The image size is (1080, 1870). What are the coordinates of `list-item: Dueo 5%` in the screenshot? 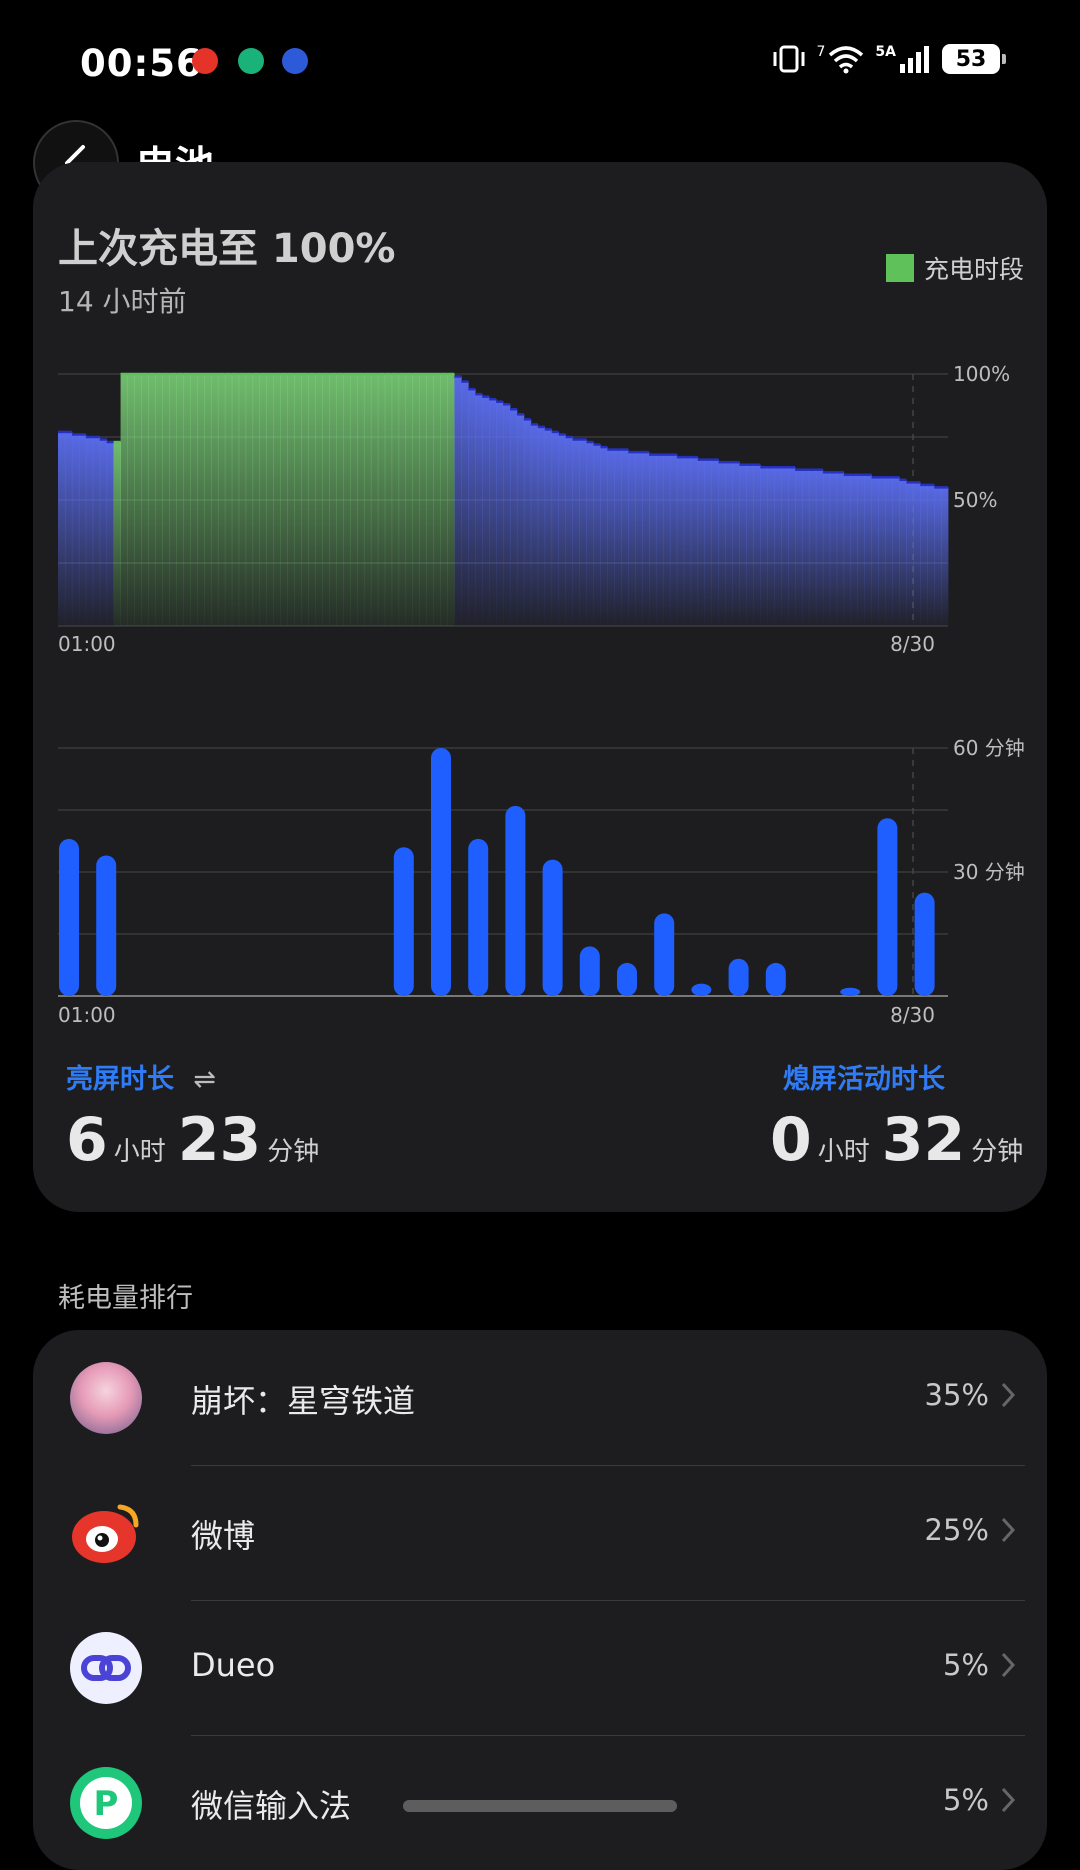 It's located at (540, 1667).